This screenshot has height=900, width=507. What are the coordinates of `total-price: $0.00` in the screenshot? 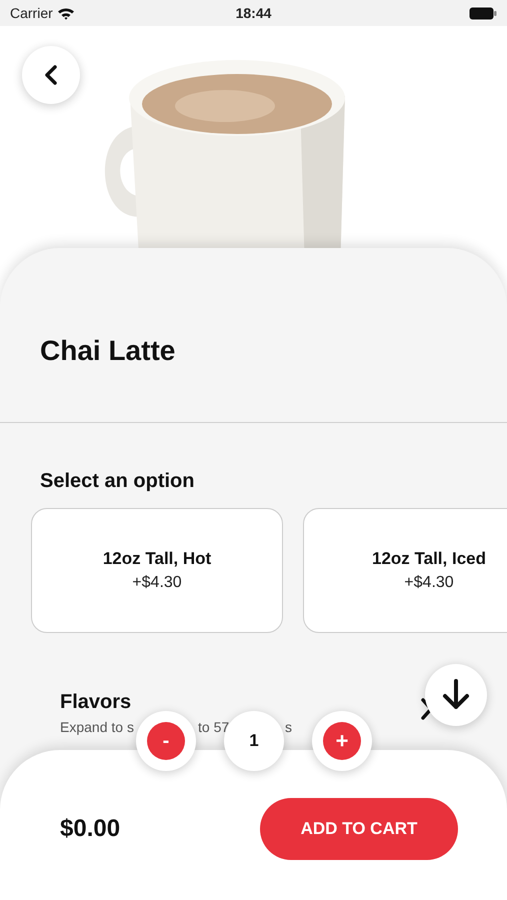 It's located at (90, 829).